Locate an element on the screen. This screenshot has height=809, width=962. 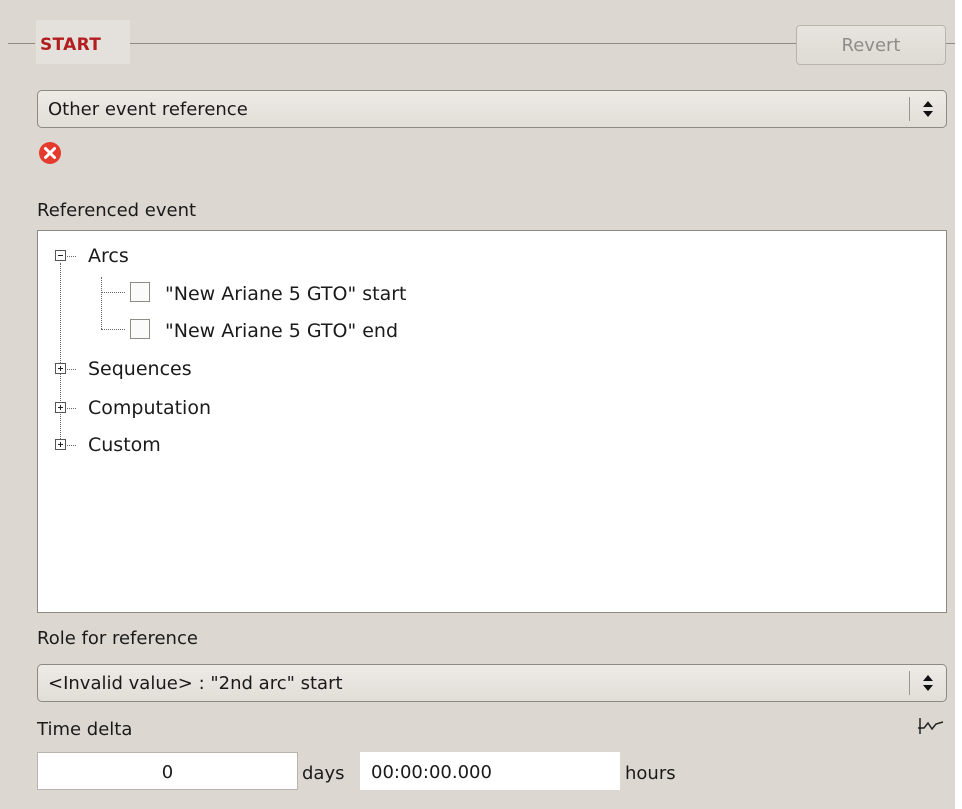
window-edge is located at coordinates (958, 404).